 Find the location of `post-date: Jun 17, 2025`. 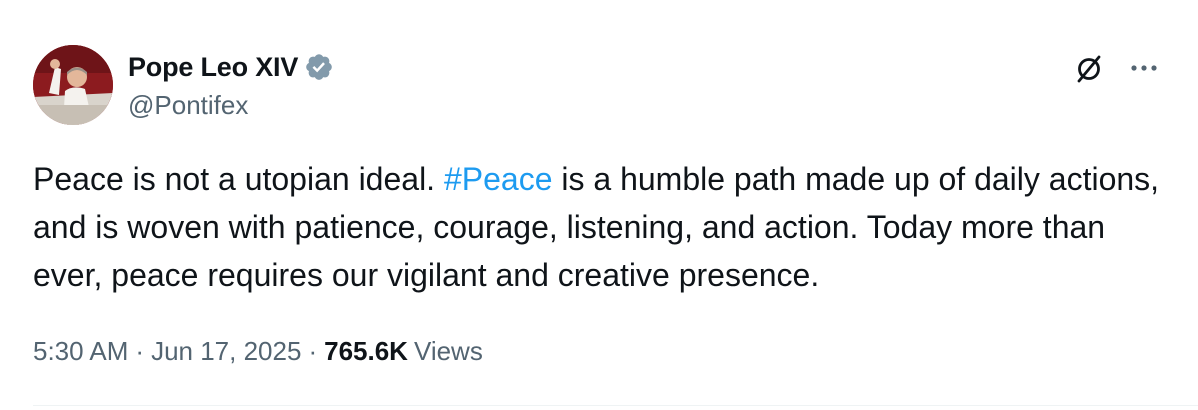

post-date: Jun 17, 2025 is located at coordinates (226, 351).